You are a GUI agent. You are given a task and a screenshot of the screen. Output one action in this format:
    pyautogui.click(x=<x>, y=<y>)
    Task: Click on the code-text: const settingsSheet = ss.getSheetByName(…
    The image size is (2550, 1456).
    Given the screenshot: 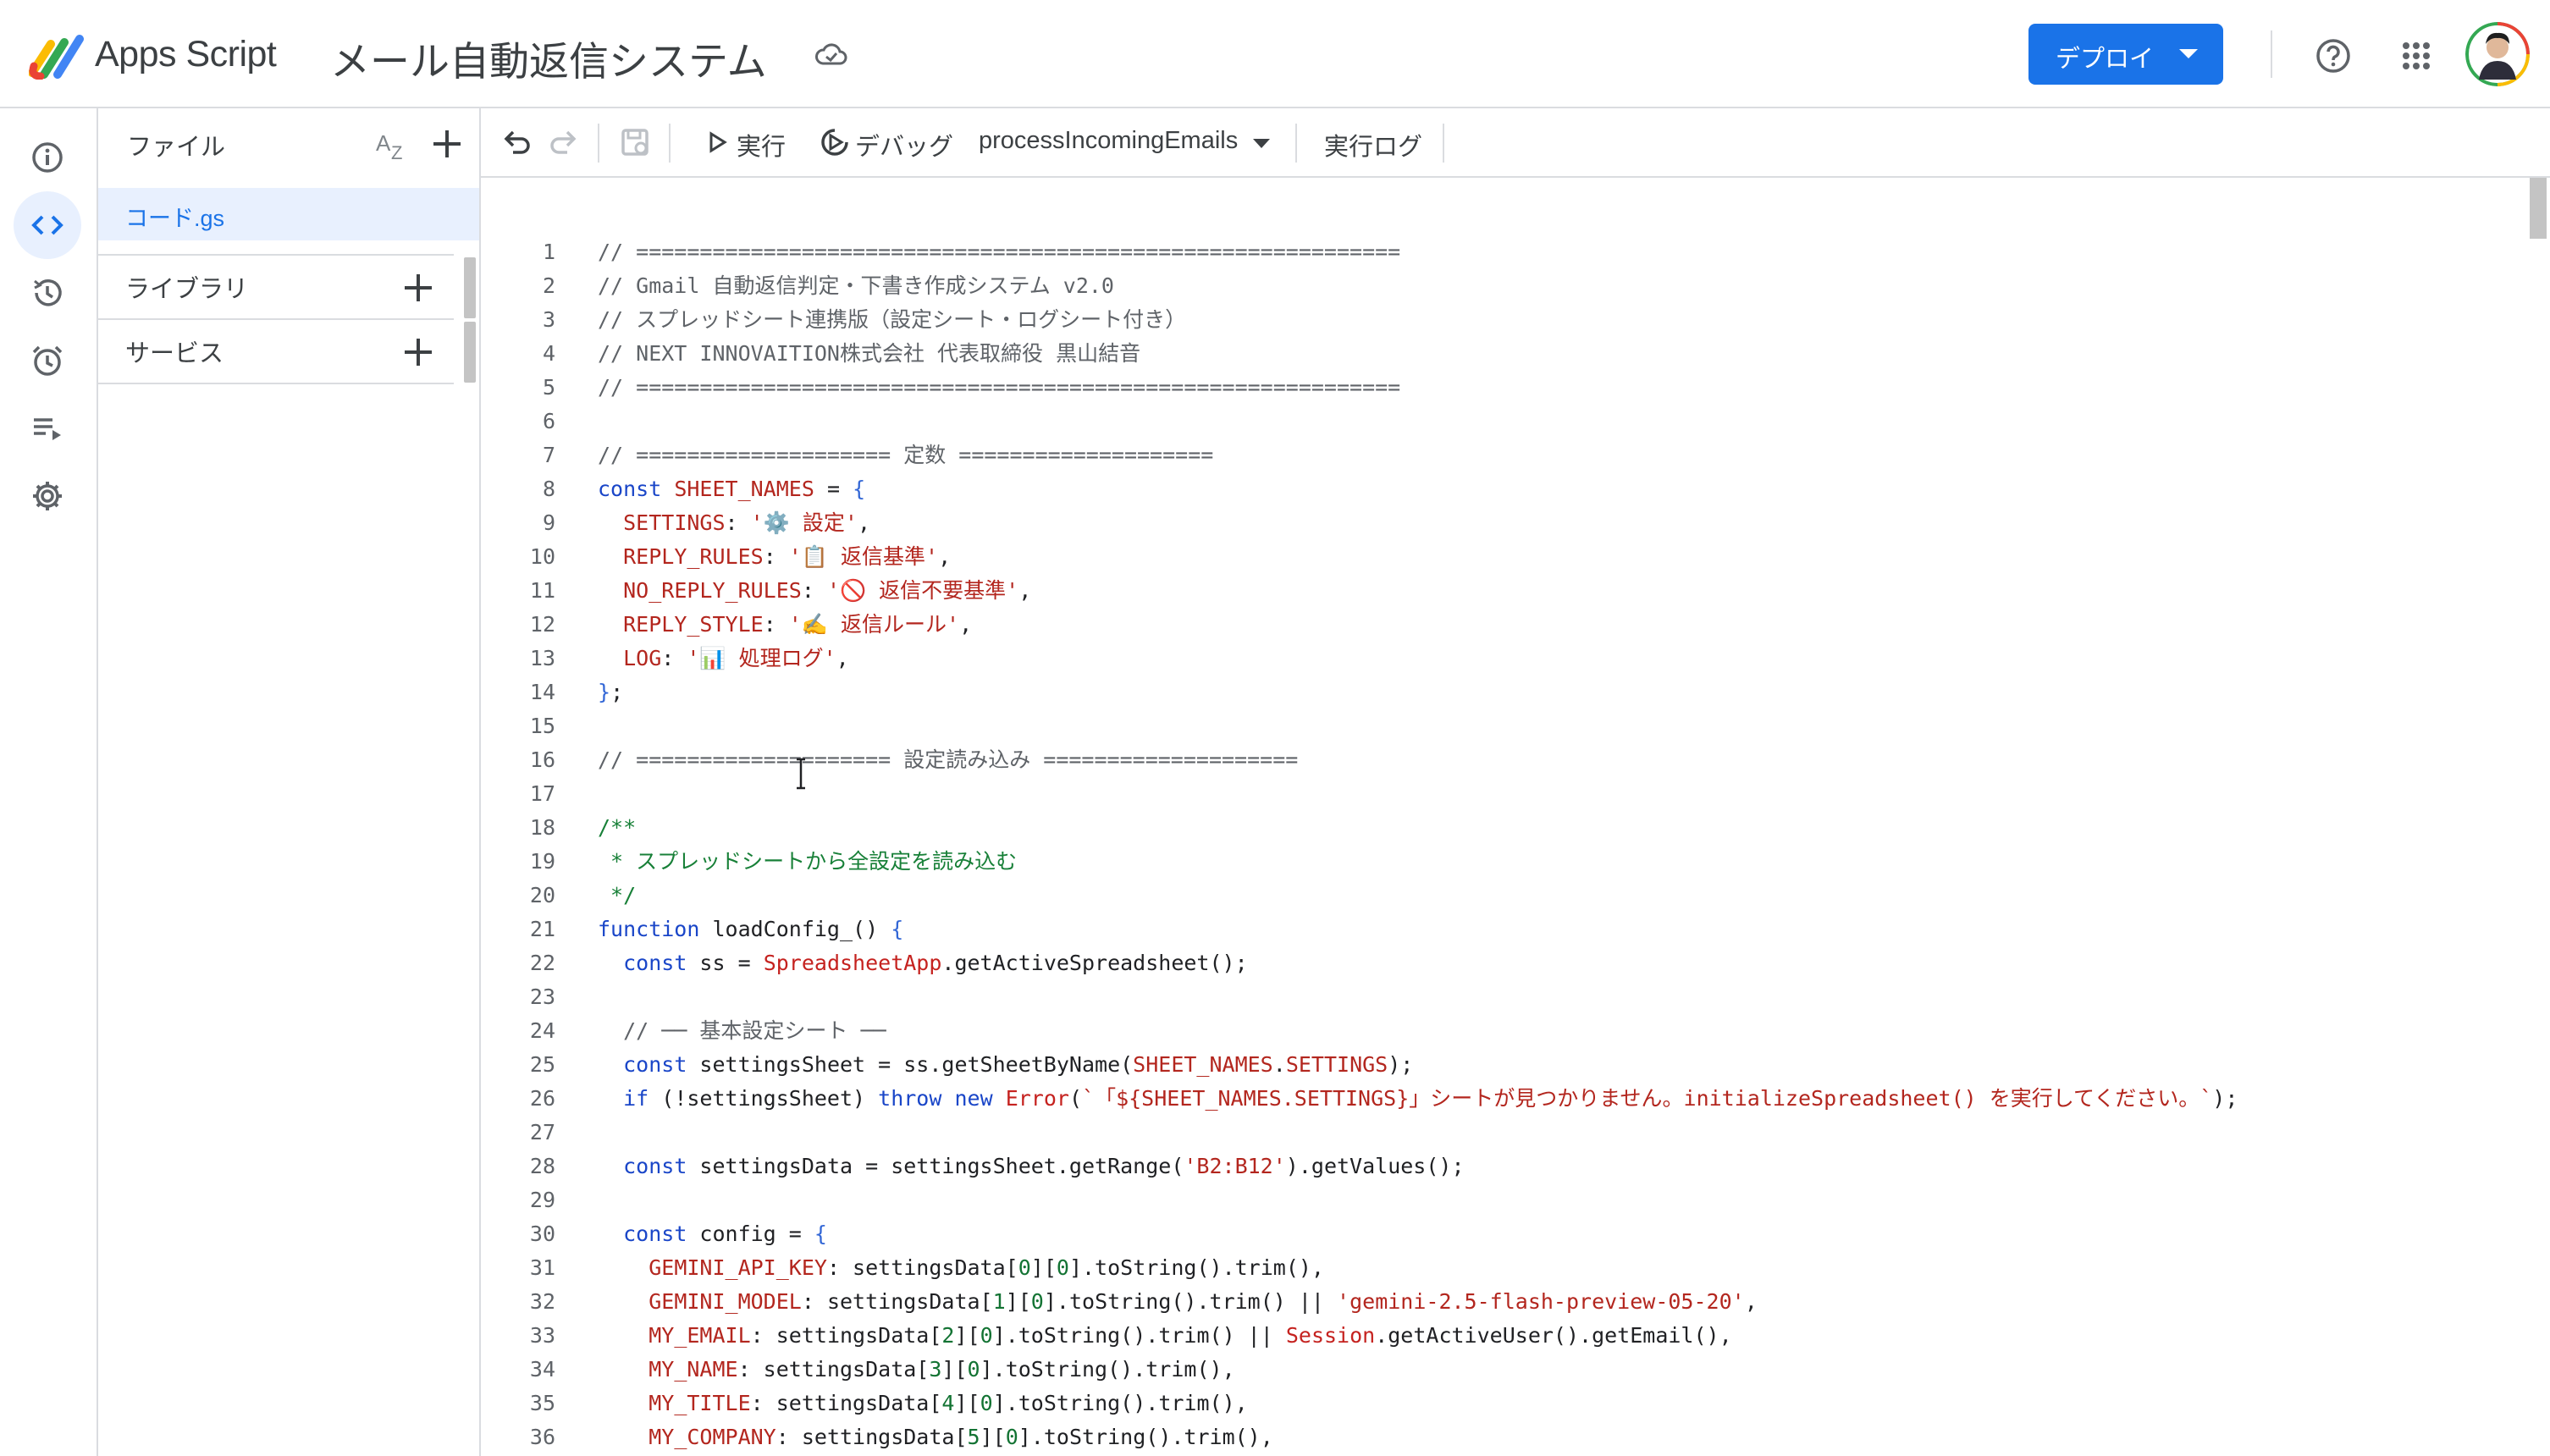 What is the action you would take?
    pyautogui.click(x=1006, y=1065)
    